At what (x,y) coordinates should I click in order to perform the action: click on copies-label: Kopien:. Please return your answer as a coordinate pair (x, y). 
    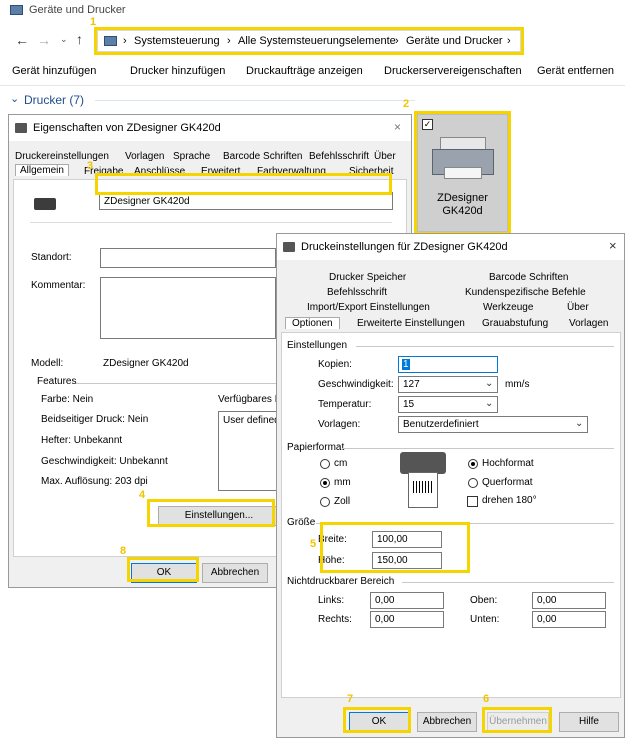
    Looking at the image, I should click on (335, 364).